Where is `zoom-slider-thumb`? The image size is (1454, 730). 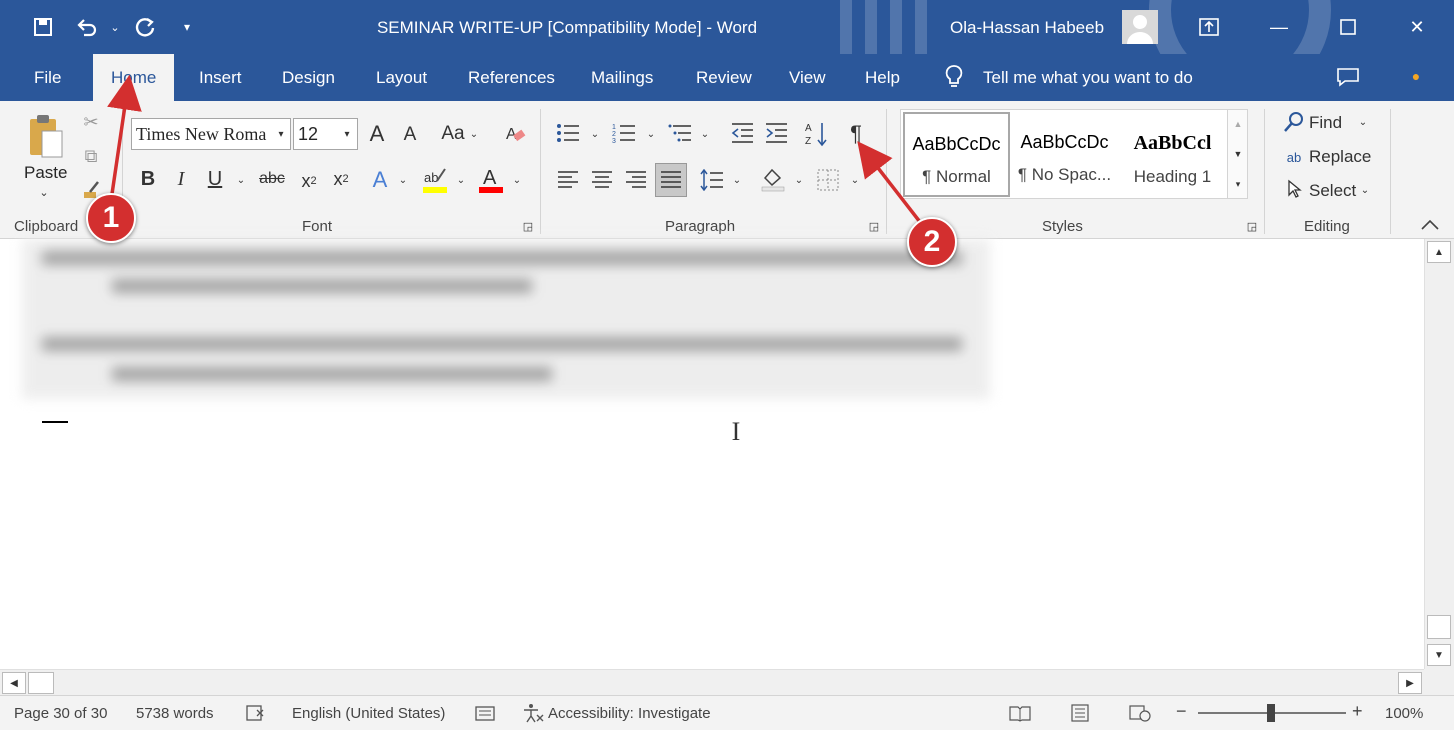 zoom-slider-thumb is located at coordinates (1271, 713).